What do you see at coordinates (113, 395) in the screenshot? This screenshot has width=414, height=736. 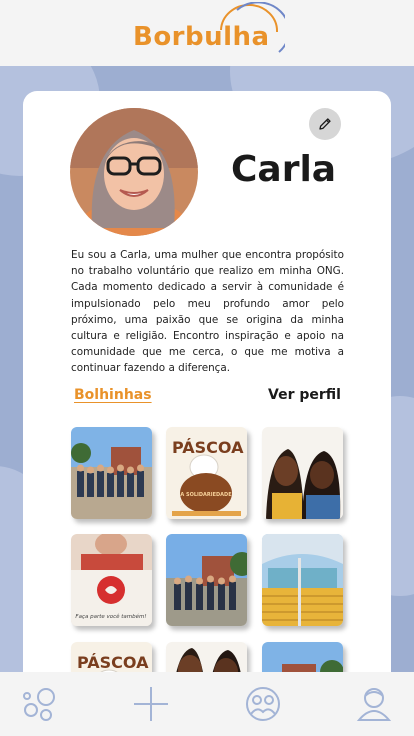 I see `tab-bolhinhas: Bolhinhas` at bounding box center [113, 395].